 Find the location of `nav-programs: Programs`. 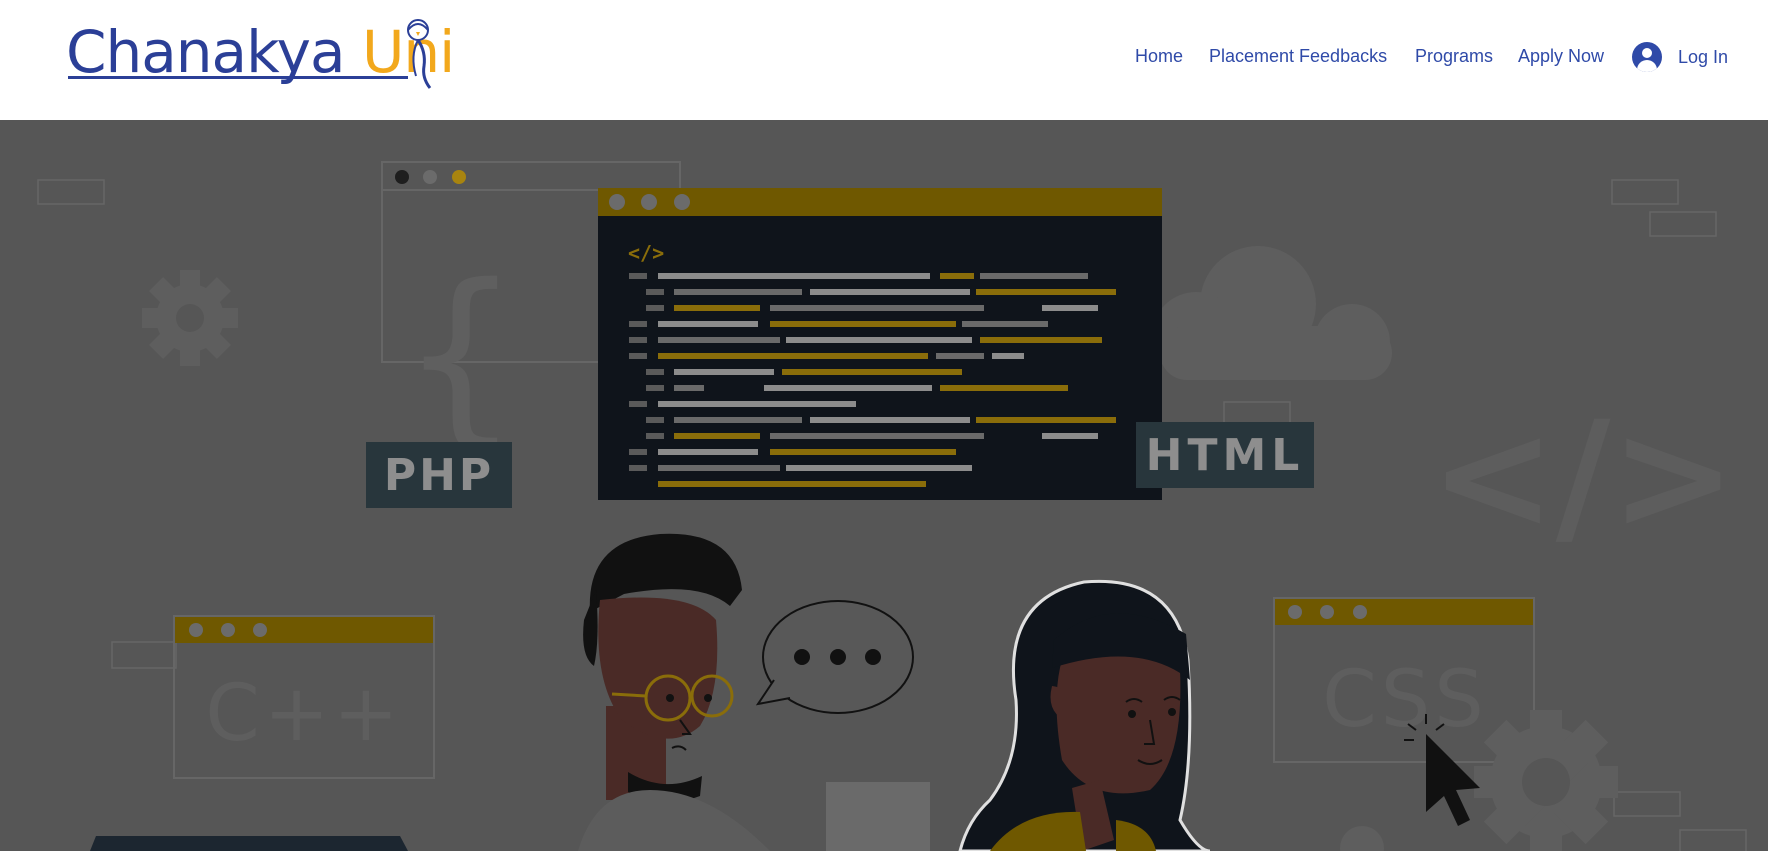

nav-programs: Programs is located at coordinates (1454, 56).